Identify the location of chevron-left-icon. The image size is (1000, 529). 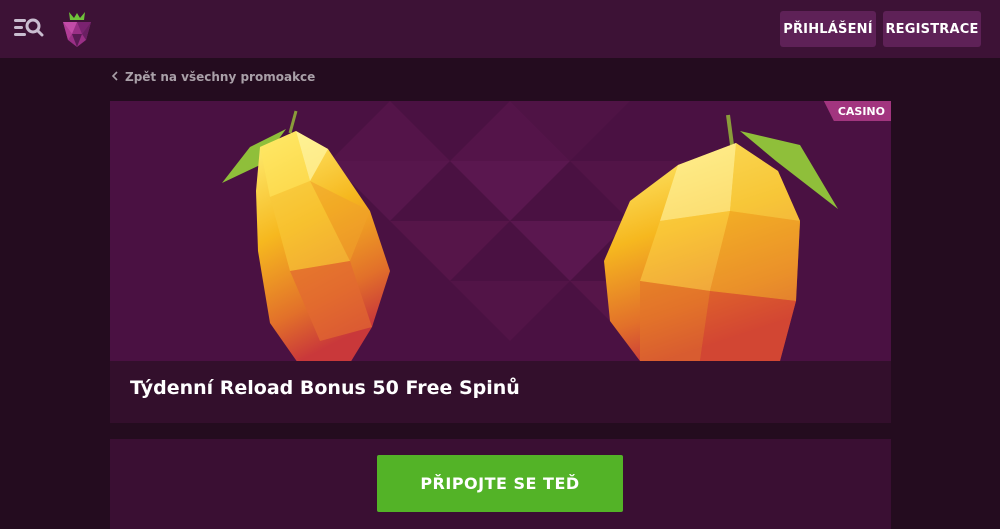
(115, 77).